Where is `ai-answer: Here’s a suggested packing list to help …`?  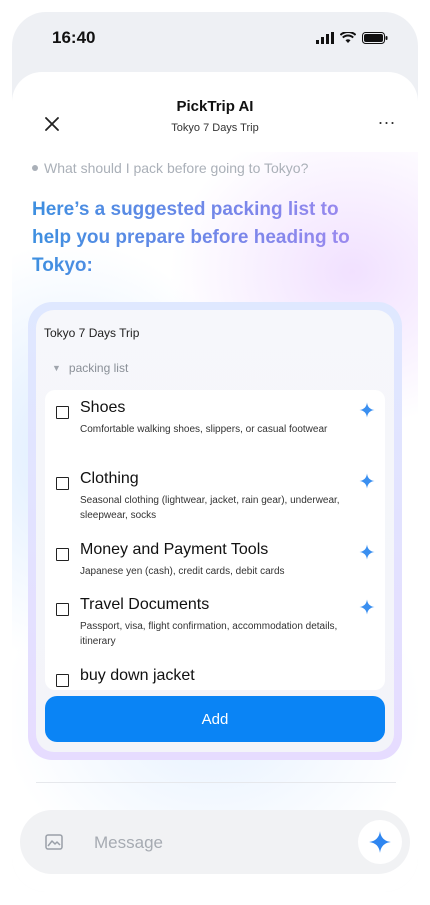
ai-answer: Here’s a suggested packing list to help … is located at coordinates (207, 238).